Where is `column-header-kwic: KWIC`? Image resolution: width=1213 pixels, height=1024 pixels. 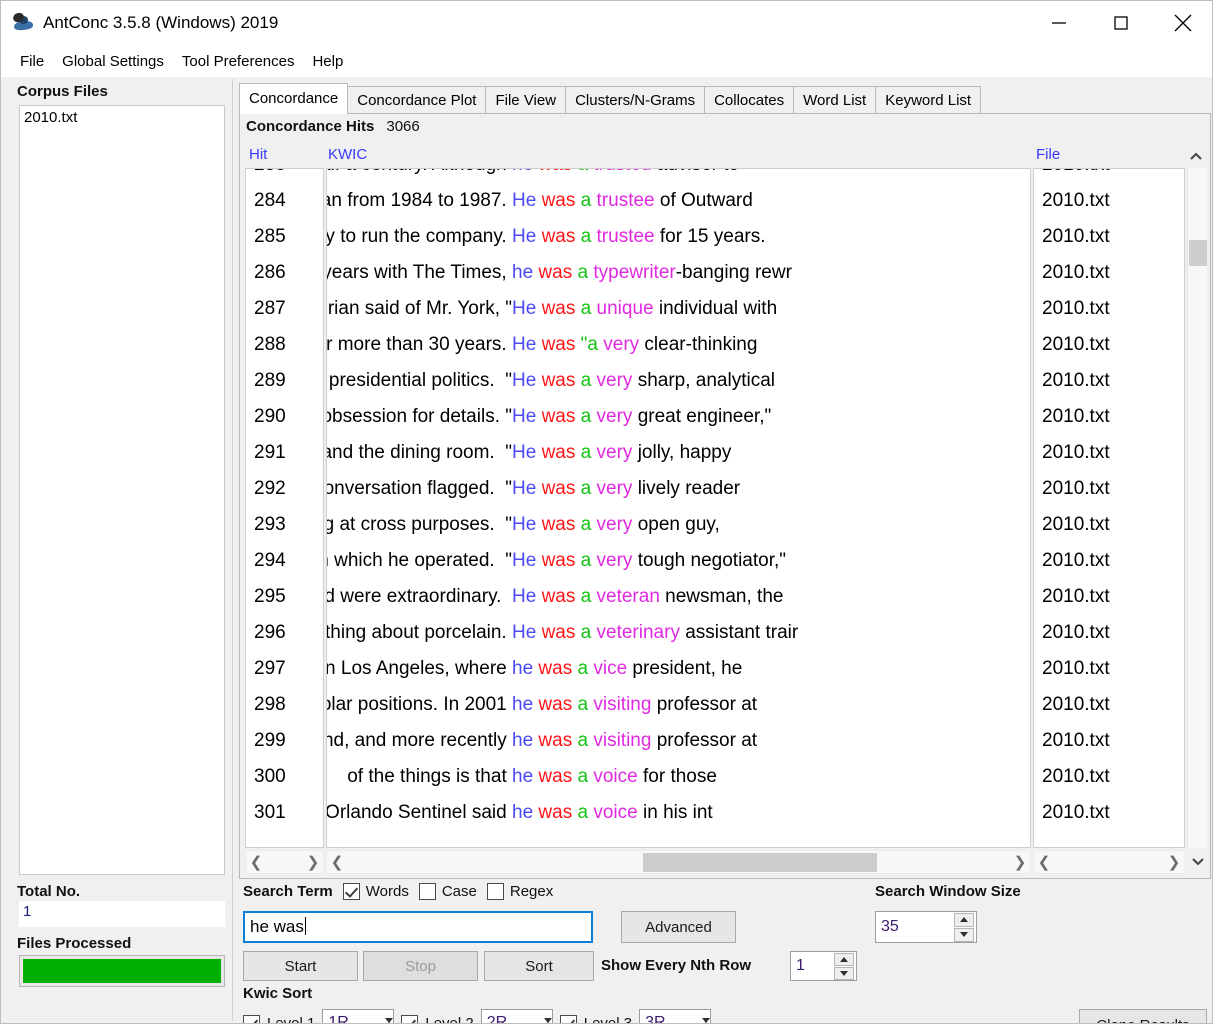 column-header-kwic: KWIC is located at coordinates (347, 154).